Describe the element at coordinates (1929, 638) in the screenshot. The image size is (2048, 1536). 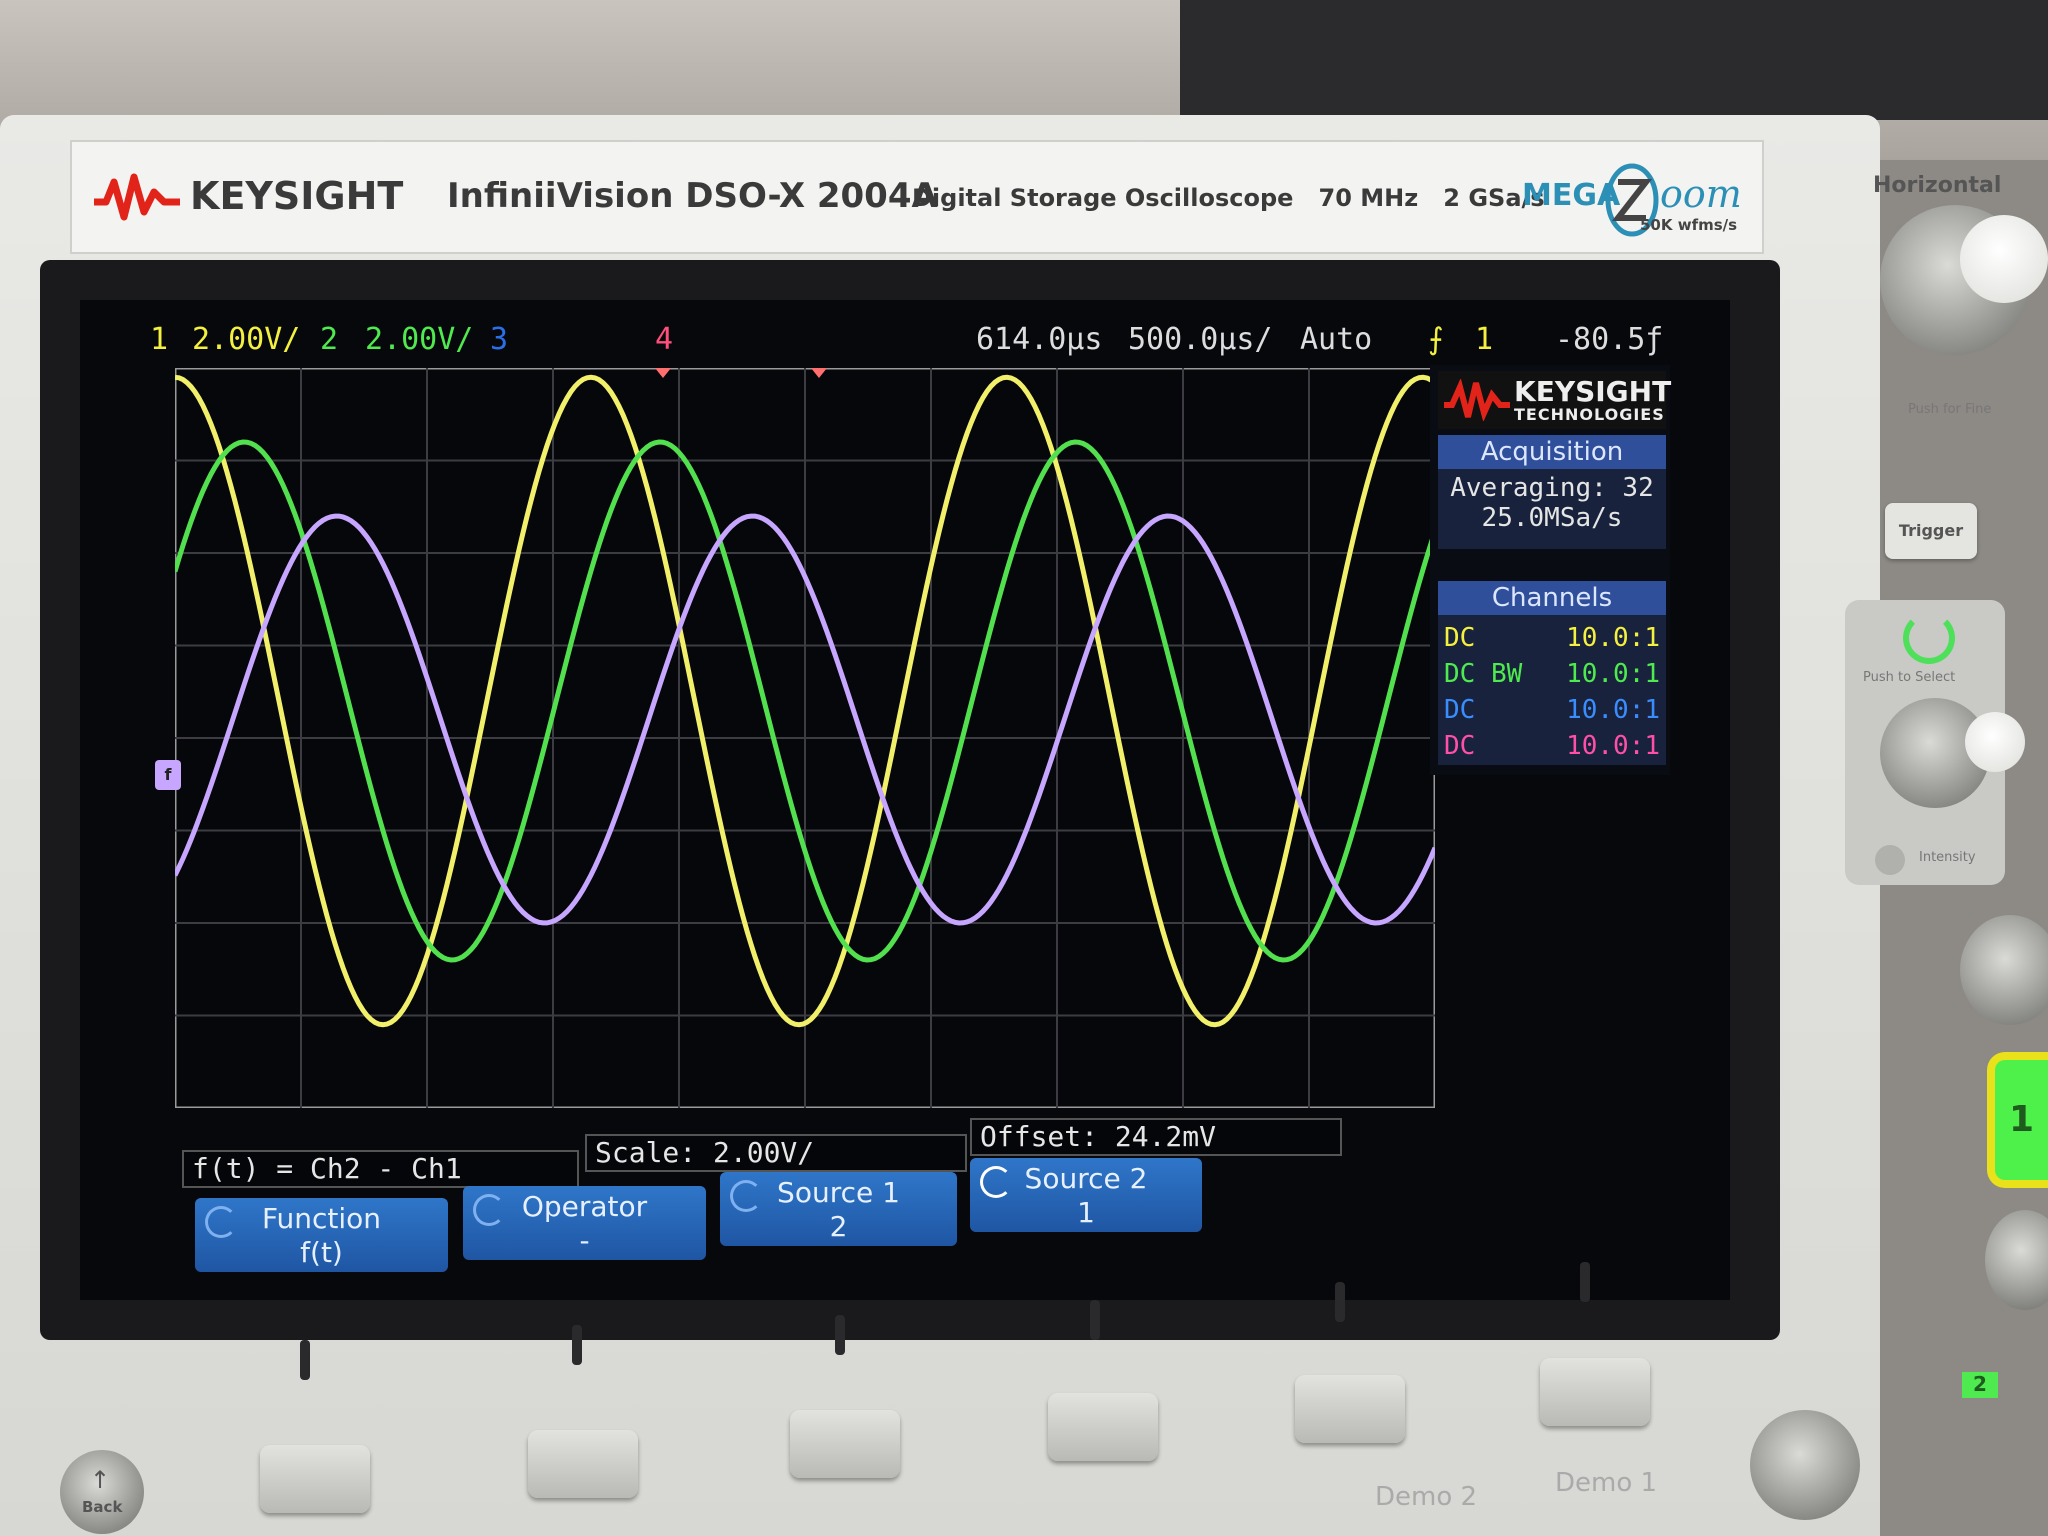
I see `select-arrow-icon` at that location.